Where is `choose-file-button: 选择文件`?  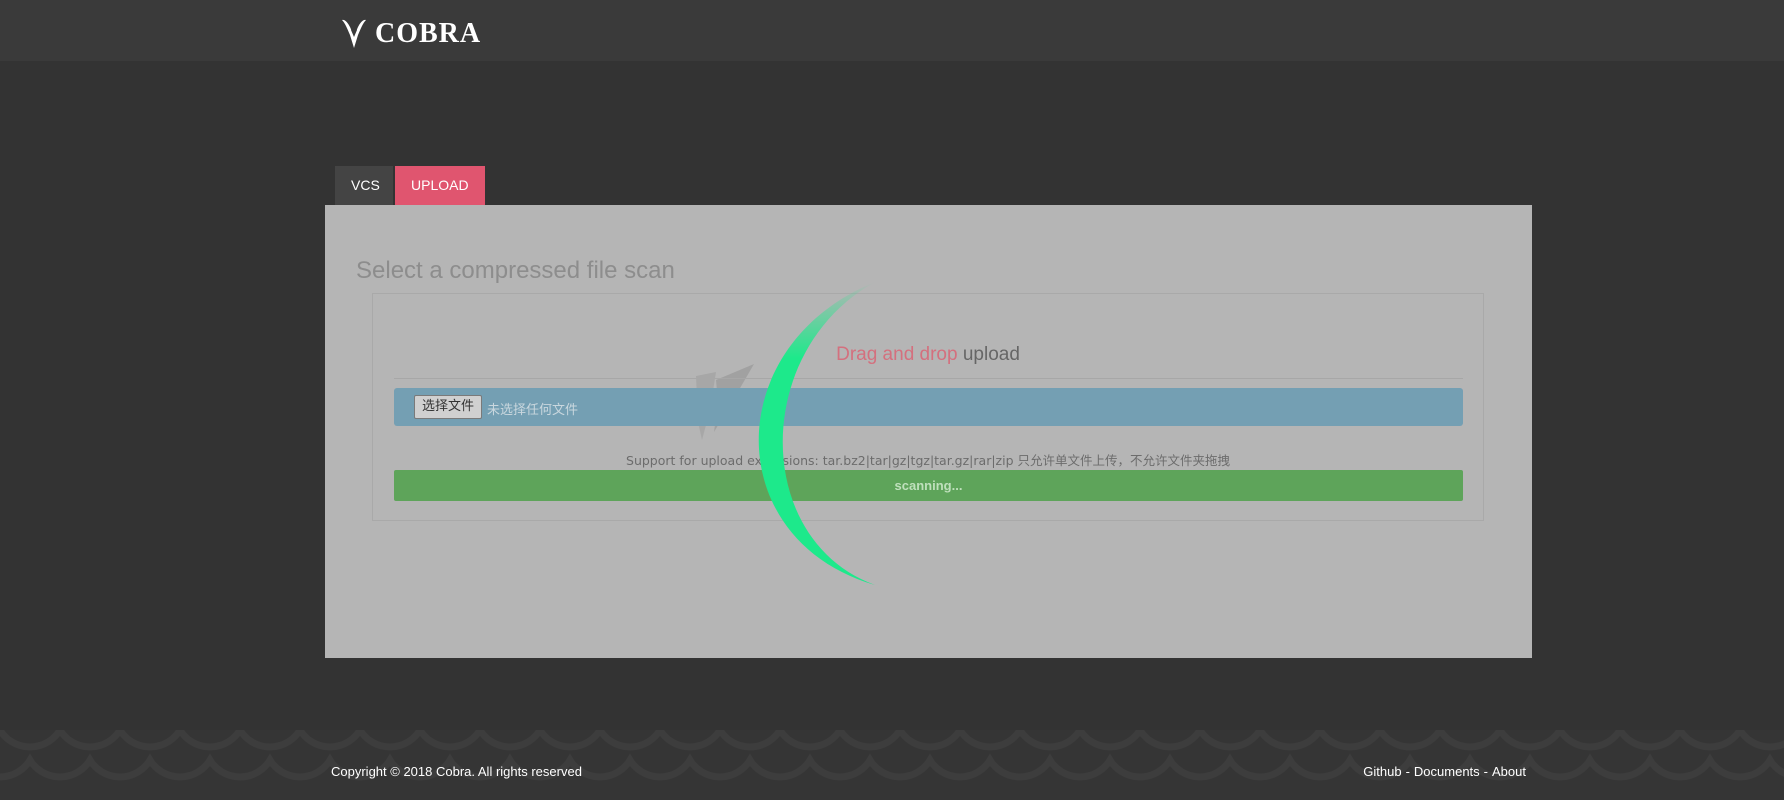
choose-file-button: 选择文件 is located at coordinates (448, 407).